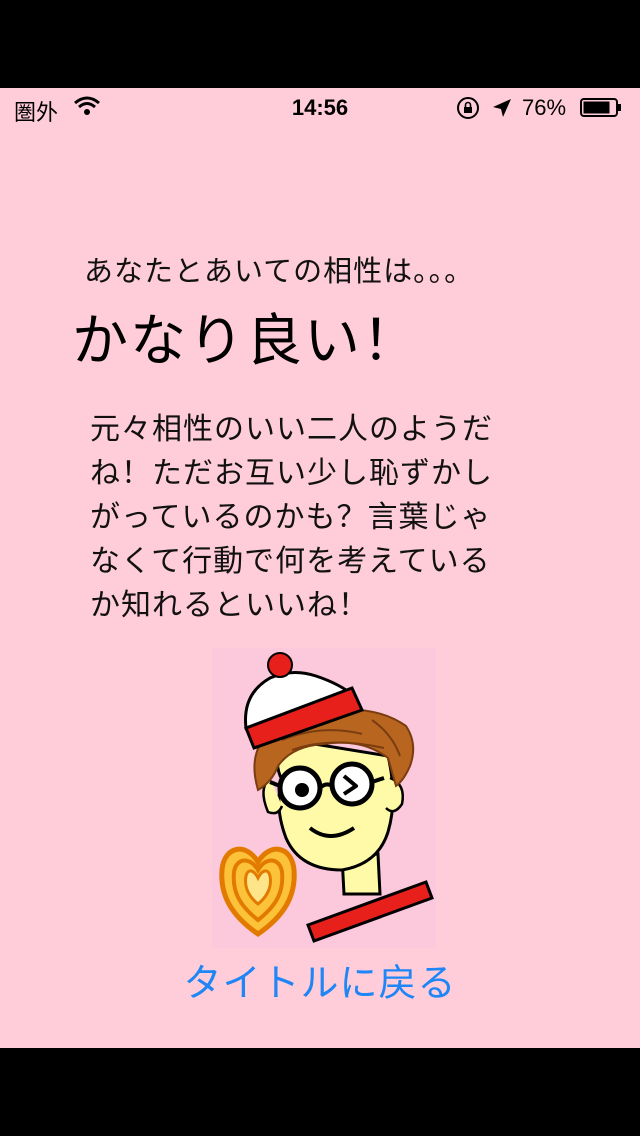 This screenshot has height=1136, width=640. Describe the element at coordinates (320, 979) in the screenshot. I see `back-to-title-button: タイトルに戻る` at that location.